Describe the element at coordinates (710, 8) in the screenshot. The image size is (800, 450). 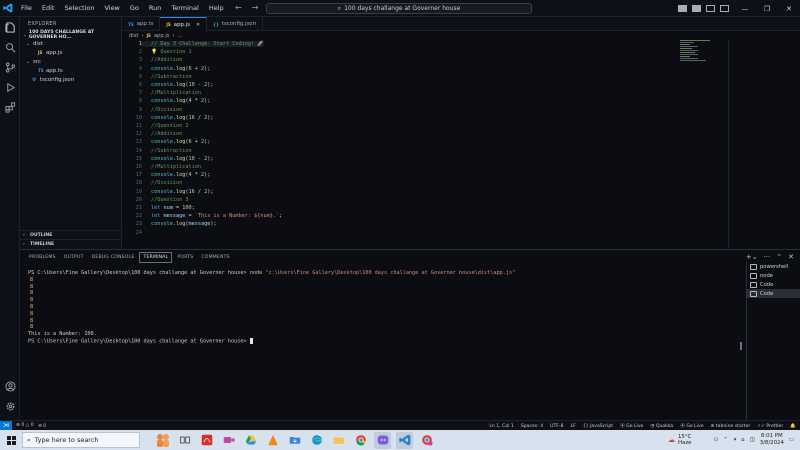
I see `toggle-secondary-sidebar-icon` at that location.